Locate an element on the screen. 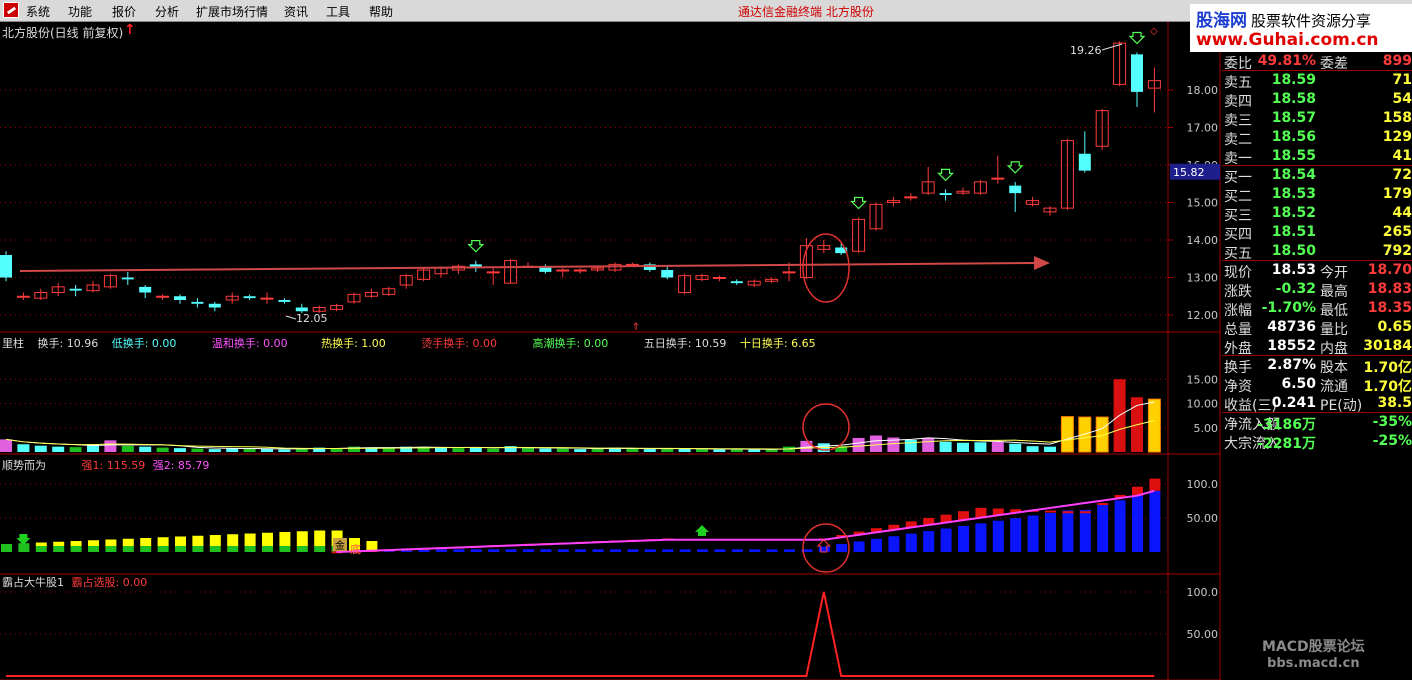  quote-row: 总量 48736 量比 0.65 is located at coordinates (1317, 328).